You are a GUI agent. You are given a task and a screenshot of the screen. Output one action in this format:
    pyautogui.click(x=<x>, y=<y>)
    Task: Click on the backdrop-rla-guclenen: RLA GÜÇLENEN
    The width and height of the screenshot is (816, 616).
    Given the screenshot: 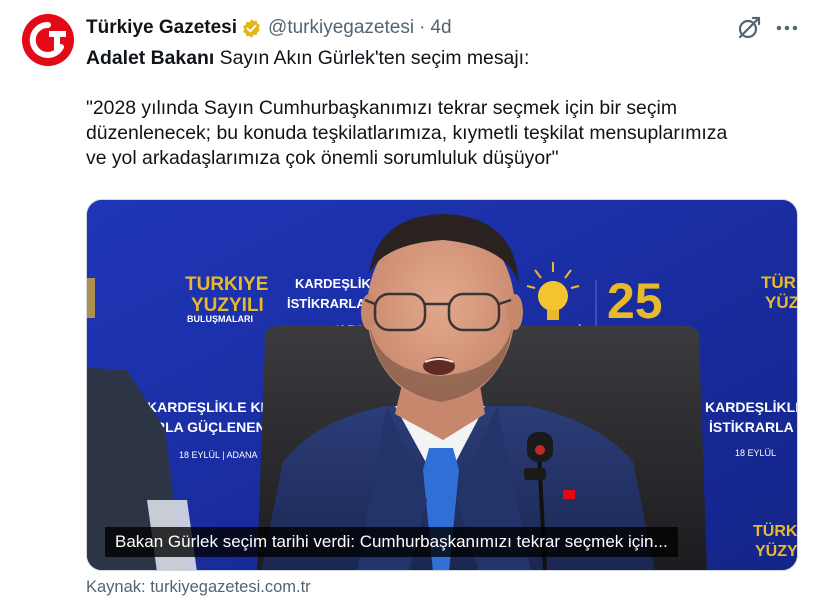 What is the action you would take?
    pyautogui.click(x=210, y=427)
    